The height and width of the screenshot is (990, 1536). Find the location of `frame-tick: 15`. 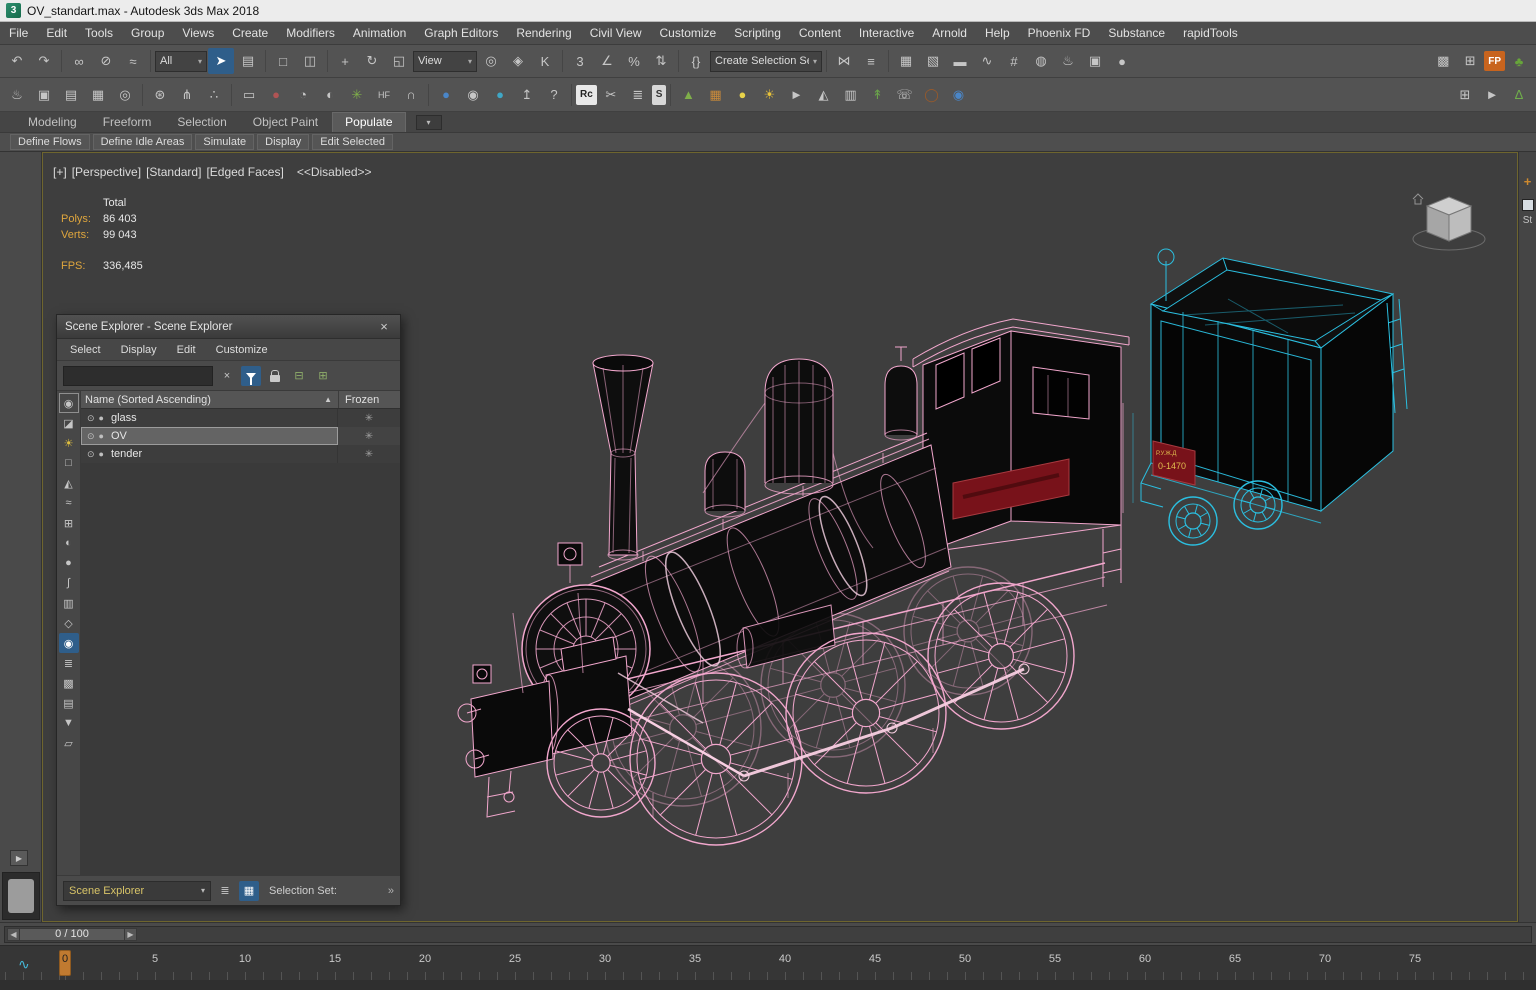

frame-tick: 15 is located at coordinates (335, 959).